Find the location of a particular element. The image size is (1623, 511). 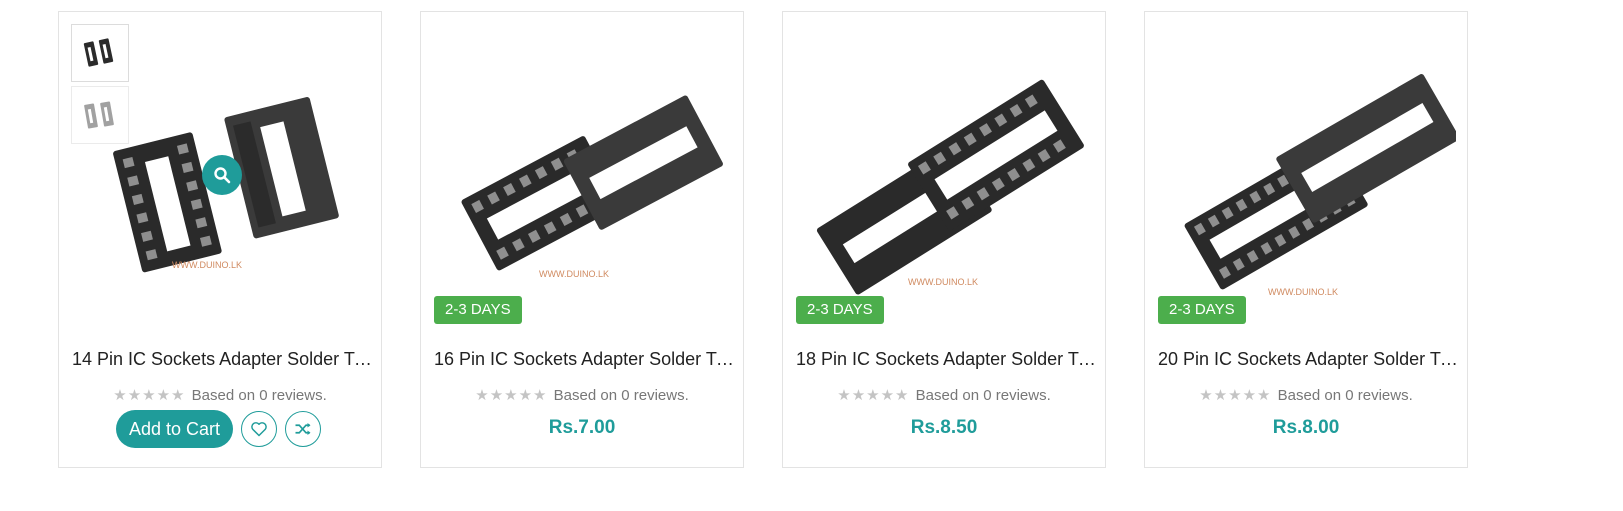

quick-view-button is located at coordinates (222, 175).